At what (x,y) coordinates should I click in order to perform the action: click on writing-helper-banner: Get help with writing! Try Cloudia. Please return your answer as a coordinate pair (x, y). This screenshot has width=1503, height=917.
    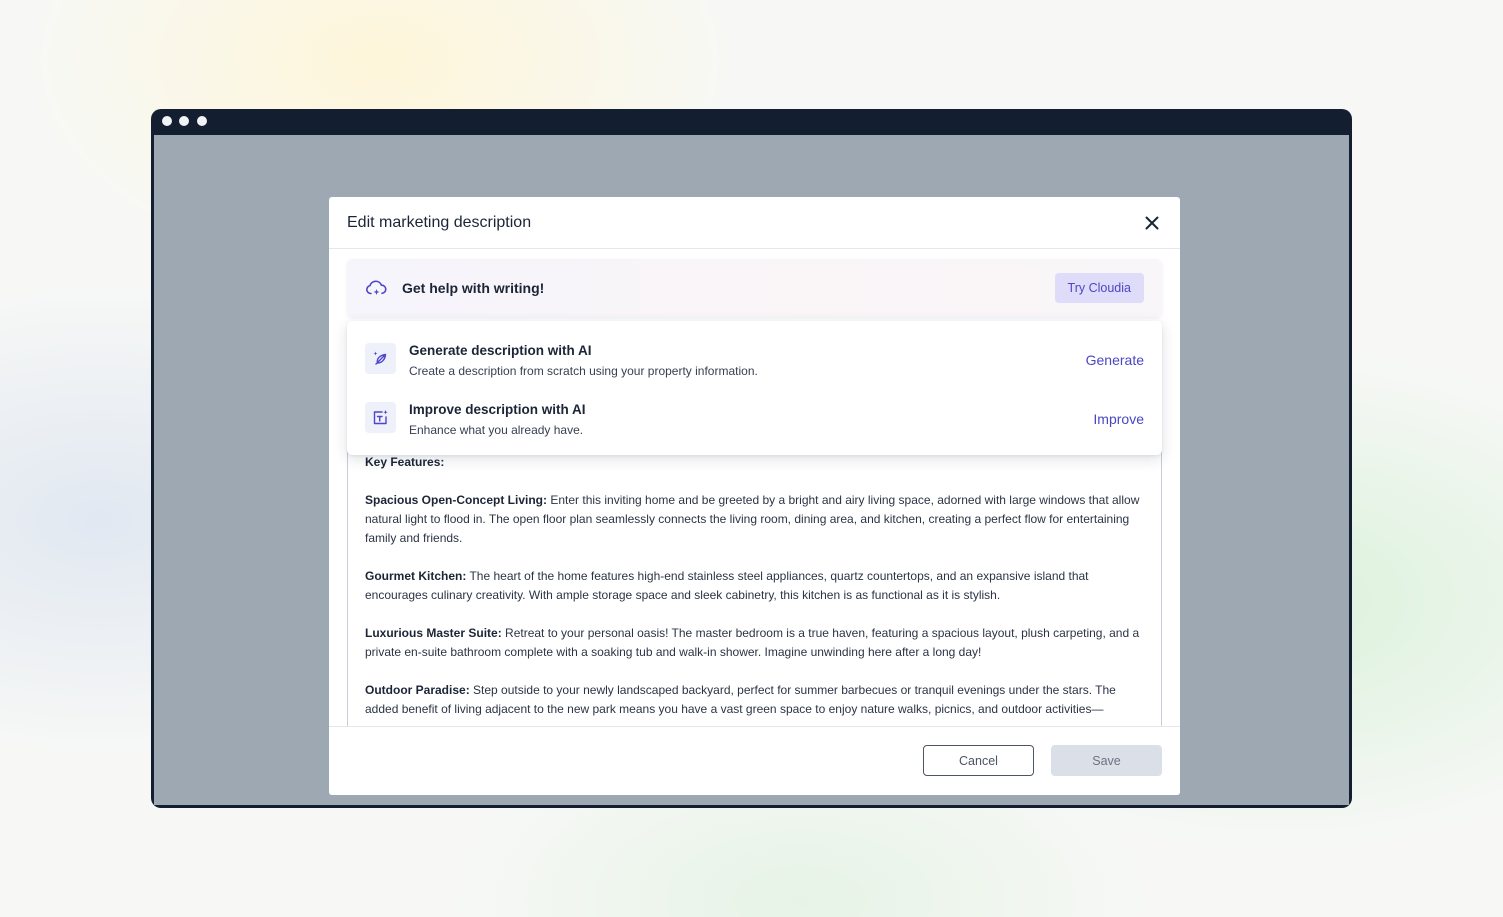
    Looking at the image, I should click on (754, 288).